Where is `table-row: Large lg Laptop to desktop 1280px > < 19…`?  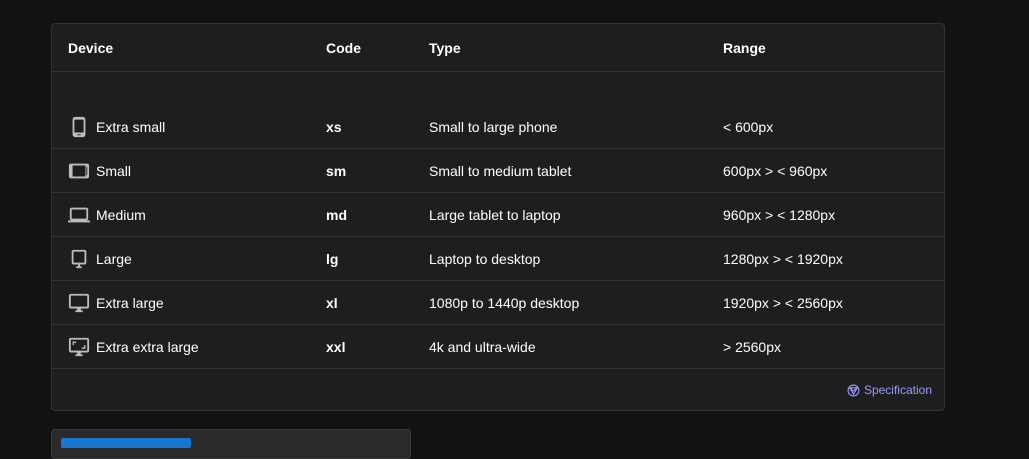
table-row: Large lg Laptop to desktop 1280px > < 19… is located at coordinates (498, 259).